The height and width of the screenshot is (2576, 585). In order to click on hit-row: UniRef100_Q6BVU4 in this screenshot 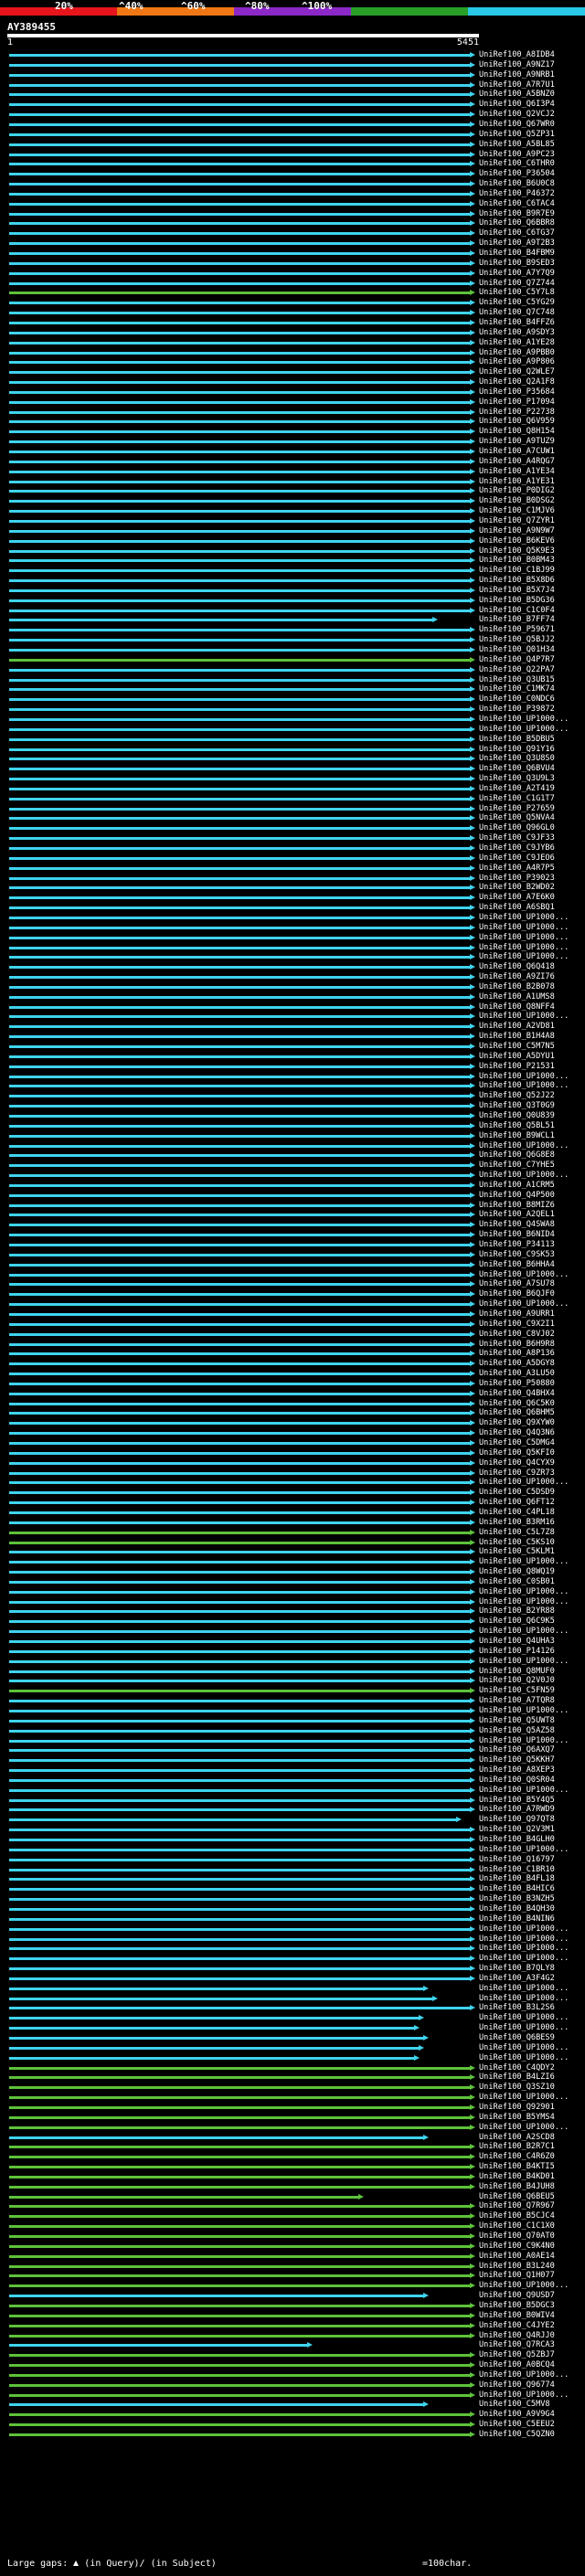, I will do `click(293, 769)`.